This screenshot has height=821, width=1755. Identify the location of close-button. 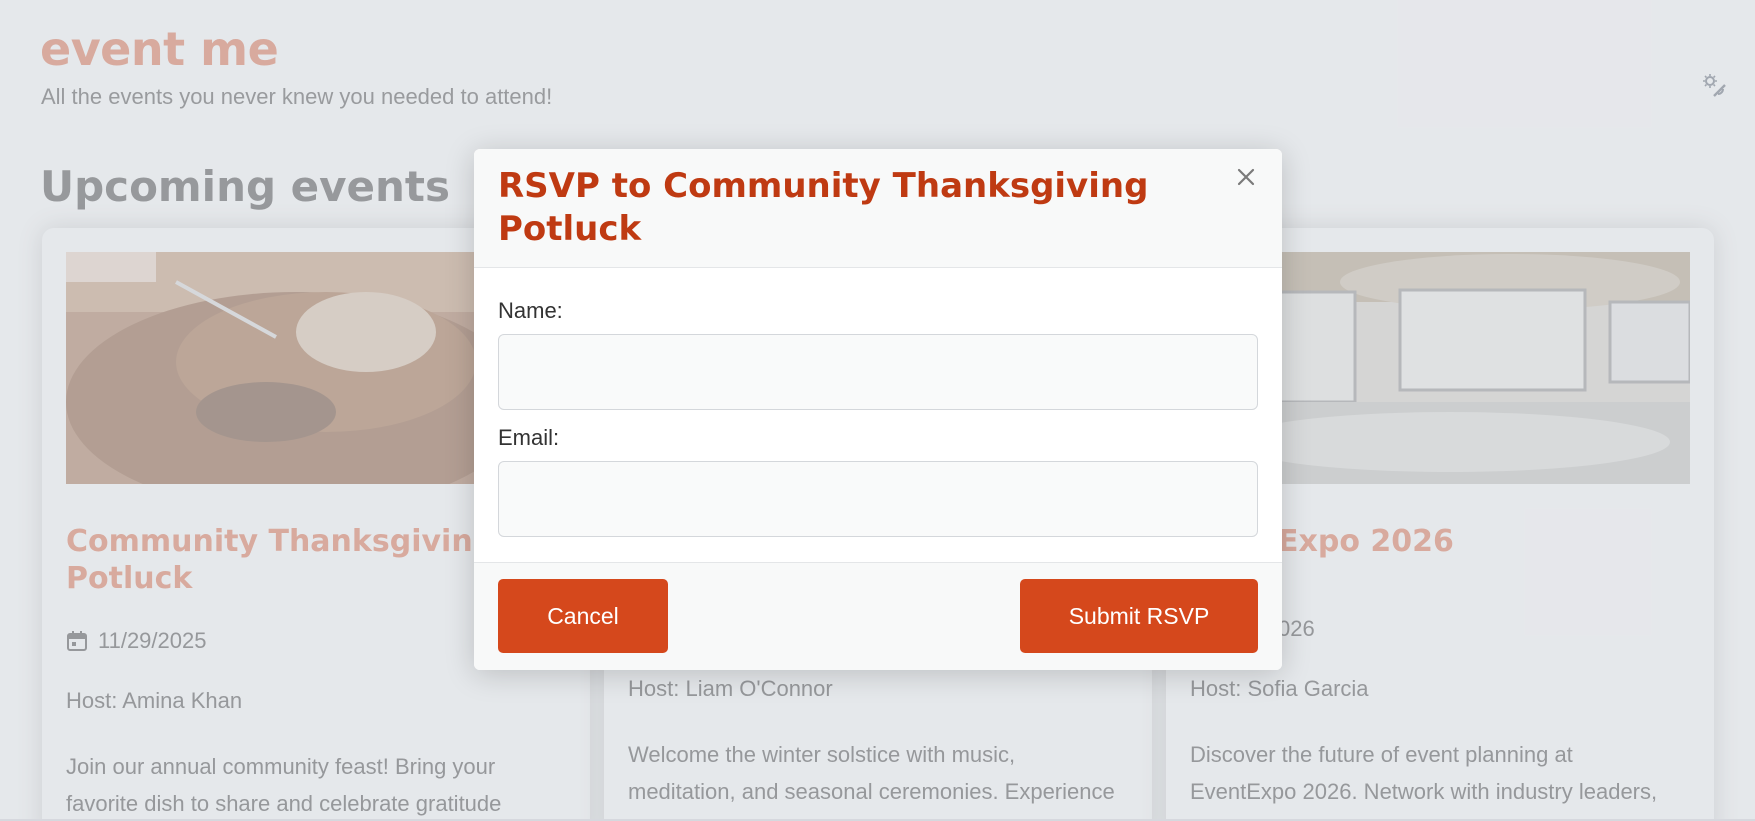
(1246, 177).